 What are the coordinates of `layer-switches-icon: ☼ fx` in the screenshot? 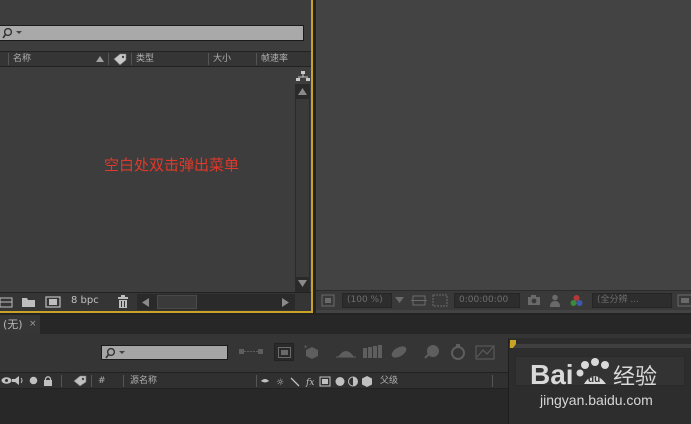 It's located at (318, 381).